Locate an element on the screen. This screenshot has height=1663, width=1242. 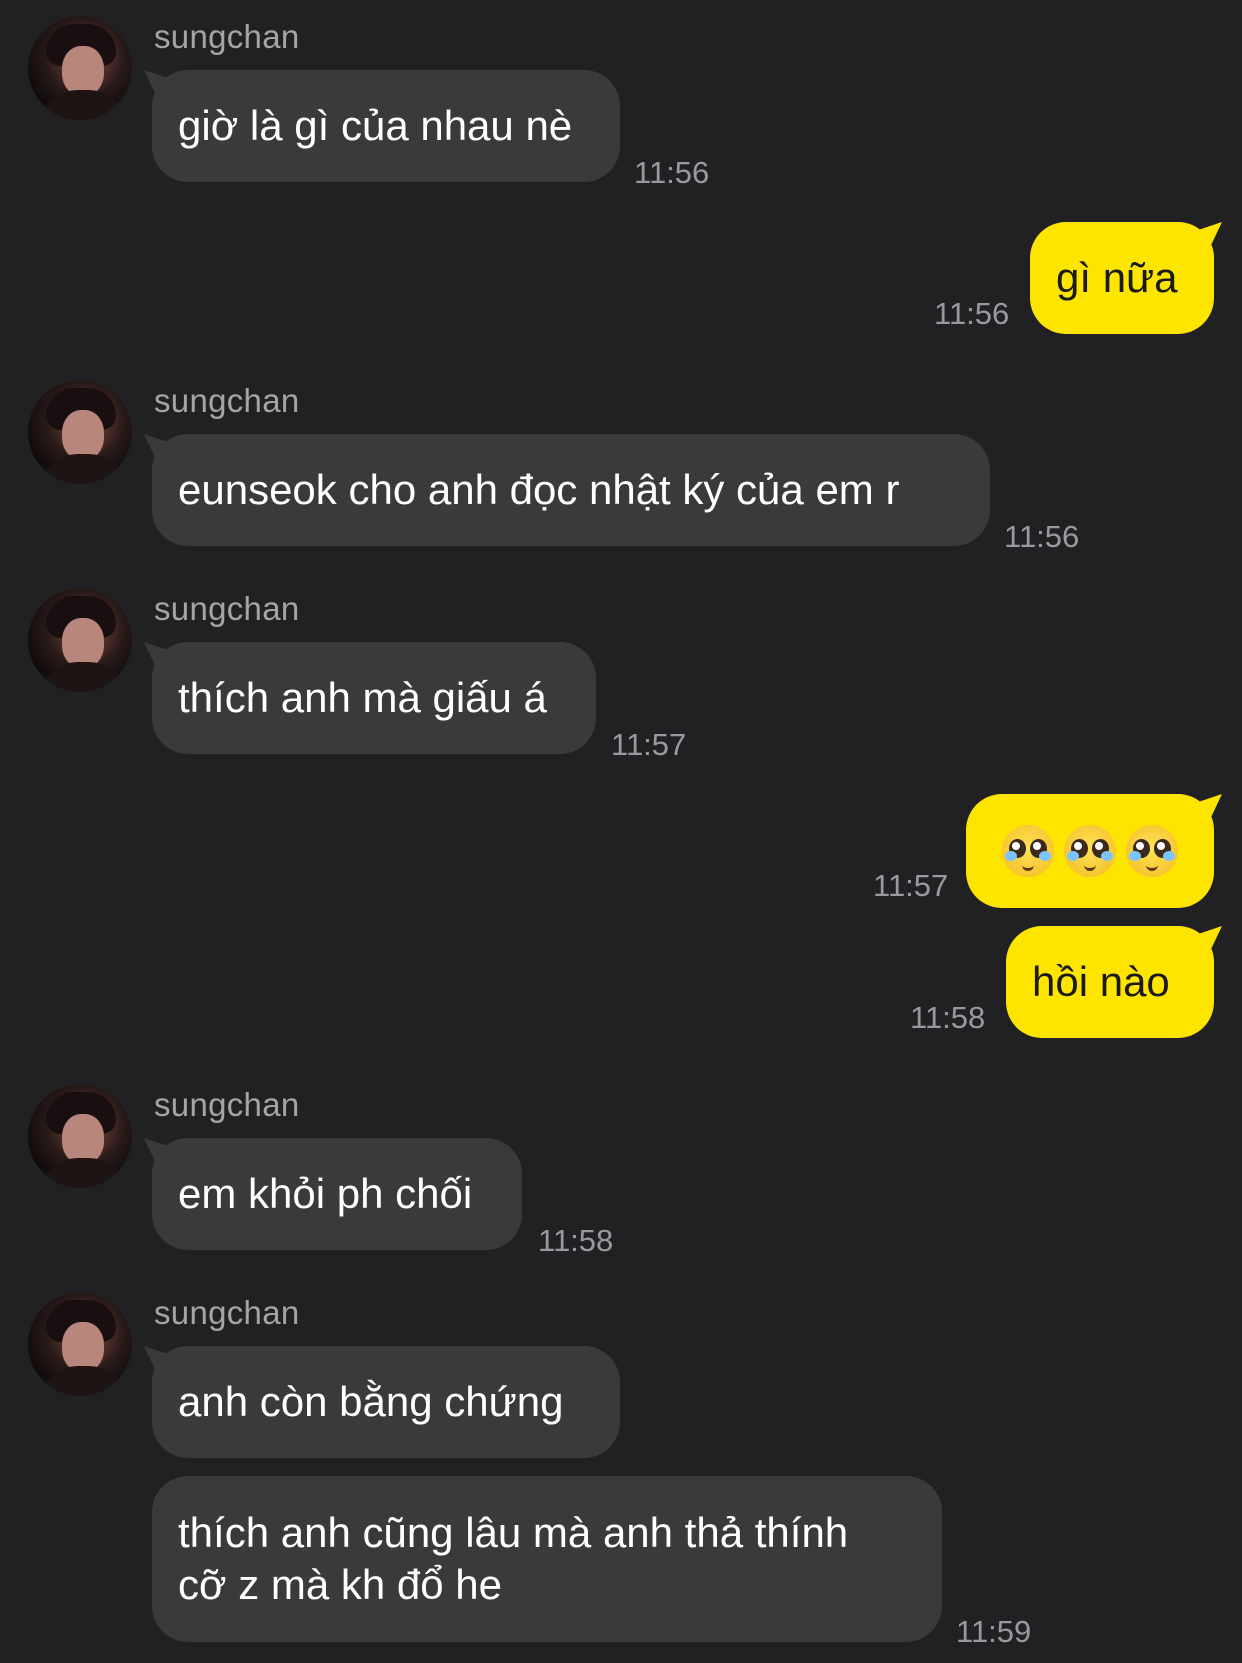
outgoing-message-bubble: hồi nào is located at coordinates (1110, 982).